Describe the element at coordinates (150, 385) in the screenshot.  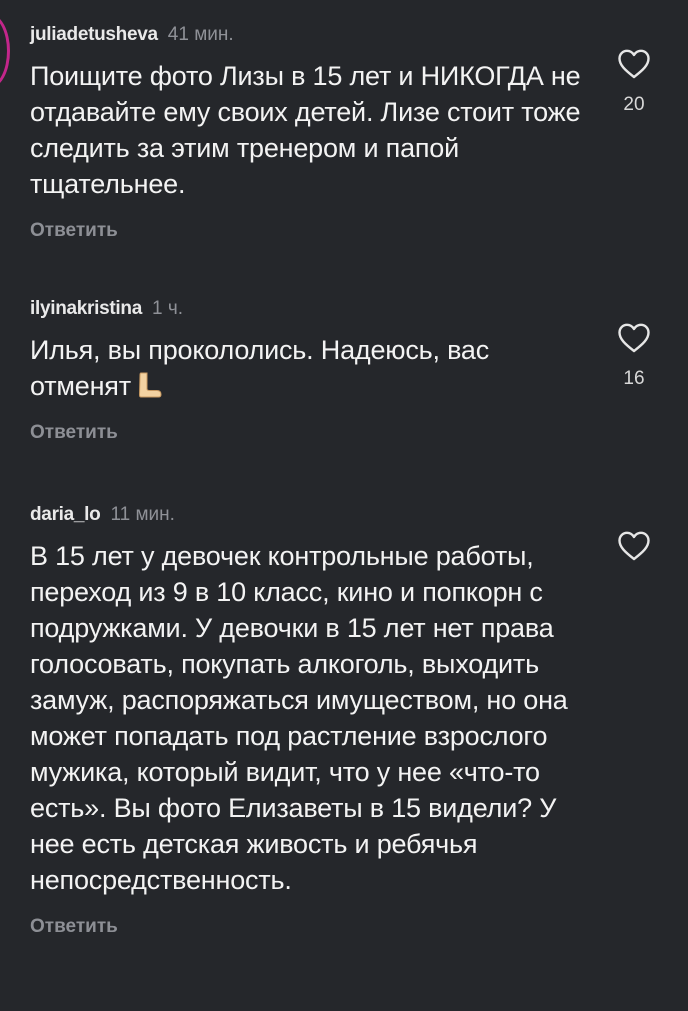
I see `foot-emoji` at that location.